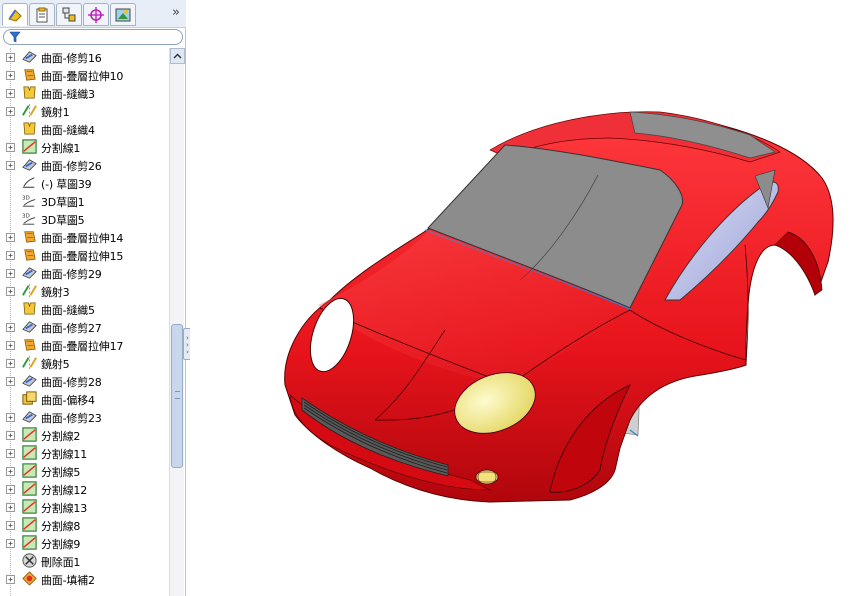 This screenshot has height=596, width=850. What do you see at coordinates (84, 147) in the screenshot?
I see `tree-item: + 分割線1` at bounding box center [84, 147].